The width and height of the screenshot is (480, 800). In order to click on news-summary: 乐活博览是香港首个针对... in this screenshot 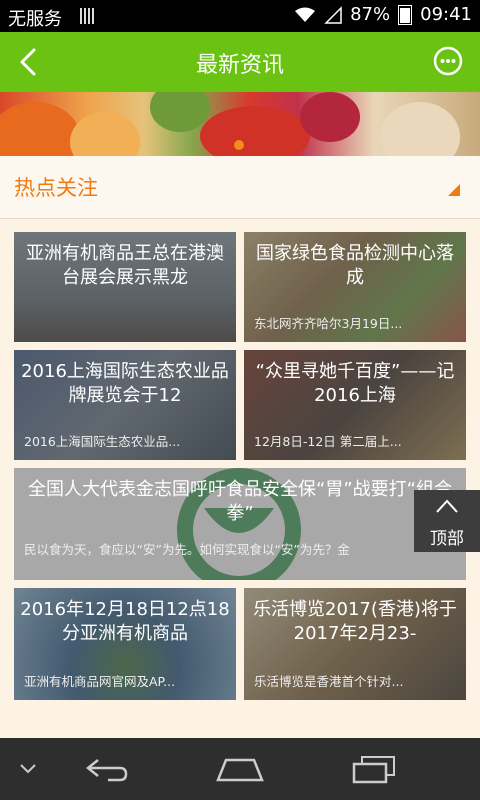, I will do `click(329, 681)`.